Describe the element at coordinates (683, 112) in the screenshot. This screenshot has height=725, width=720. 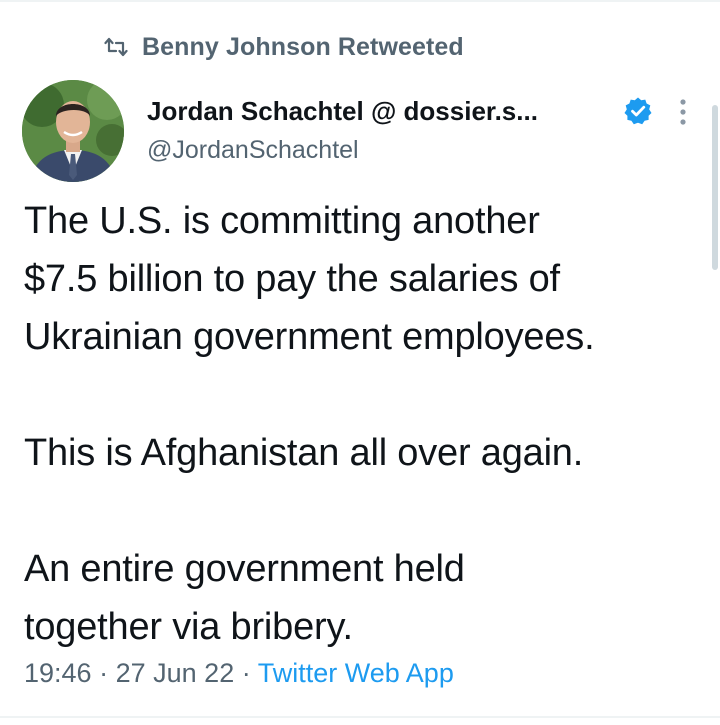
I see `more-options-icon` at that location.